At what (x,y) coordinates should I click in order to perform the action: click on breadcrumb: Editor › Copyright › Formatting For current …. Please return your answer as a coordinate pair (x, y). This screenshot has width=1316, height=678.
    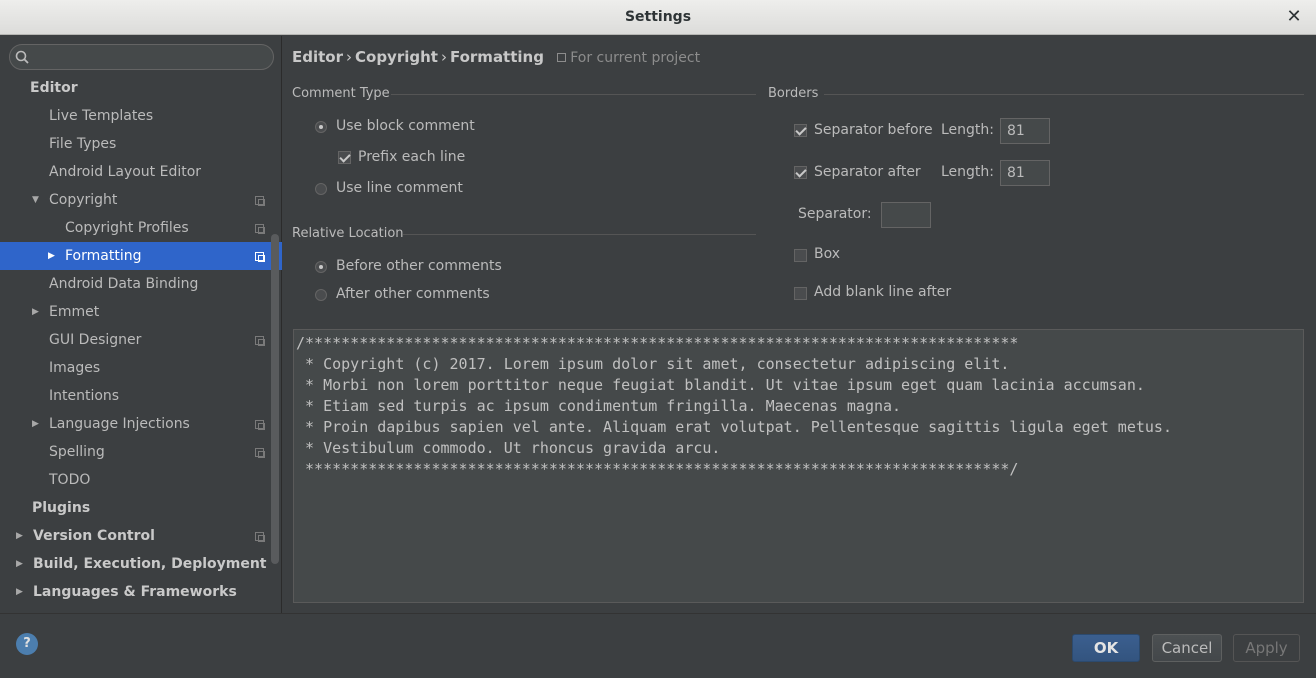
    Looking at the image, I should click on (496, 57).